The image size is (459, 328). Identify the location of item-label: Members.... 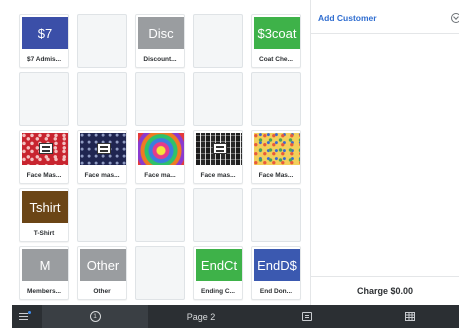
(44, 291).